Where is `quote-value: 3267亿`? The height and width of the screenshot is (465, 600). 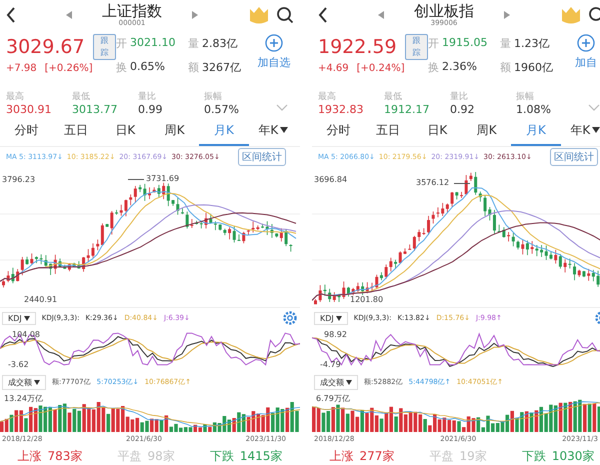
quote-value: 3267亿 is located at coordinates (221, 68).